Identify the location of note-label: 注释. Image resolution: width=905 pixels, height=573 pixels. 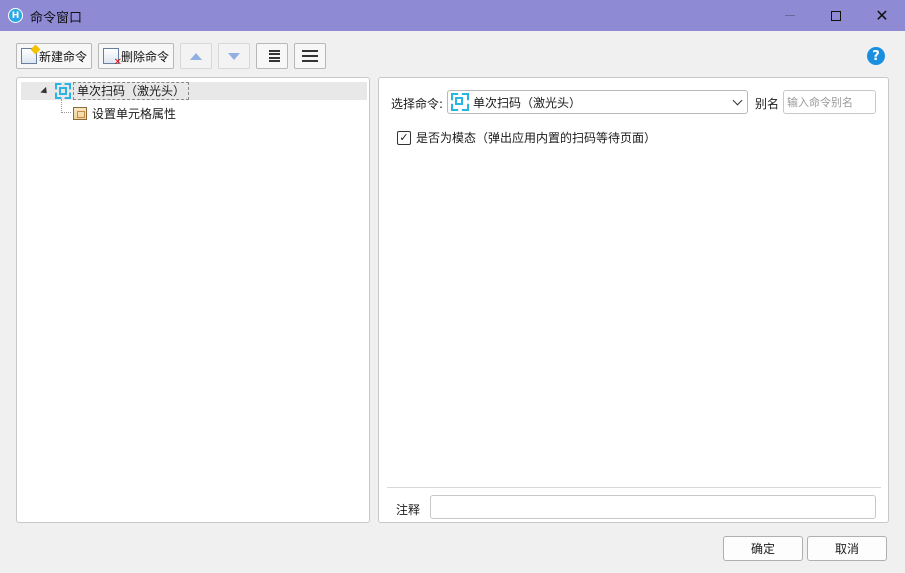
(408, 510).